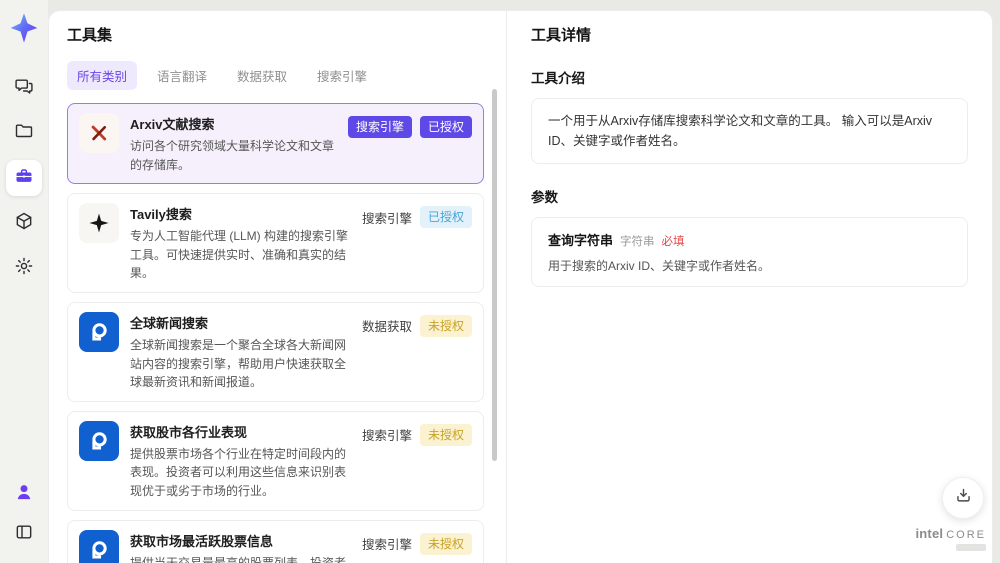  I want to click on tool-name: 获取市场最活跃股票信息, so click(202, 541).